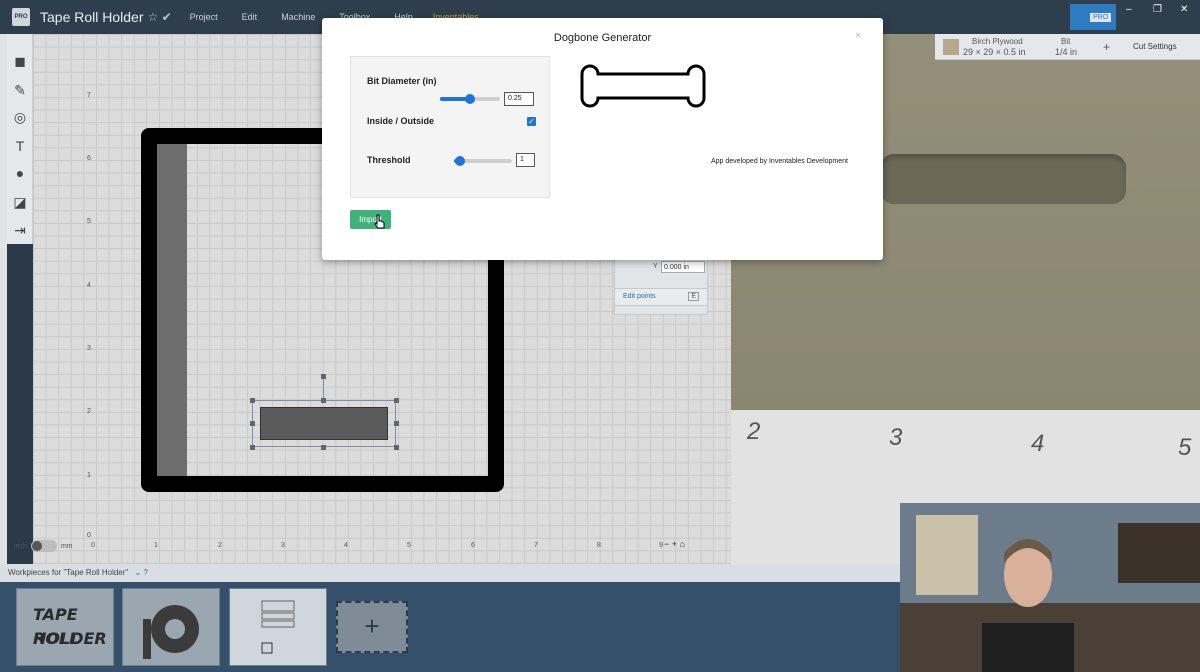 The image size is (1200, 672). Describe the element at coordinates (858, 36) in the screenshot. I see `close-dialog-icon: ×` at that location.